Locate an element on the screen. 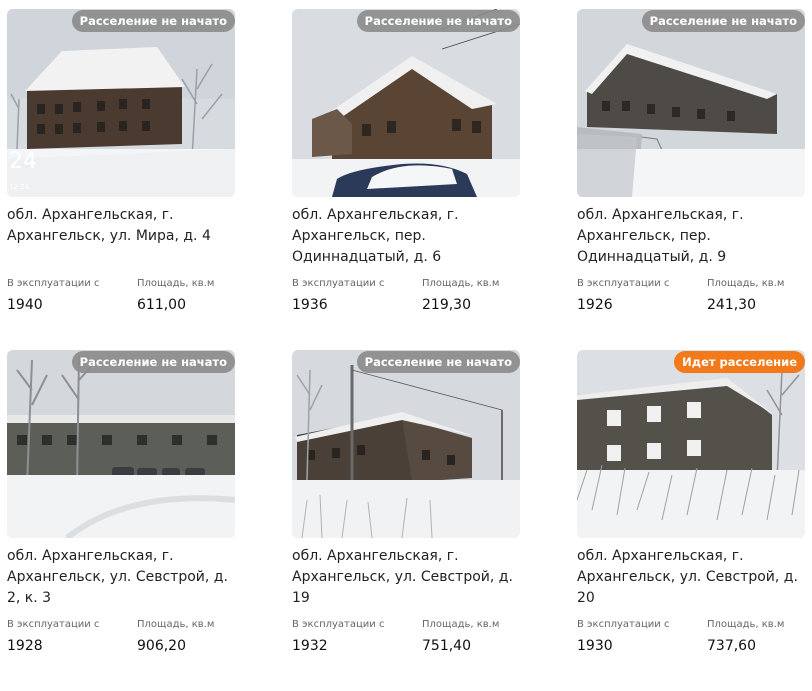 The width and height of the screenshot is (812, 691). area-value: 906,20 is located at coordinates (161, 646).